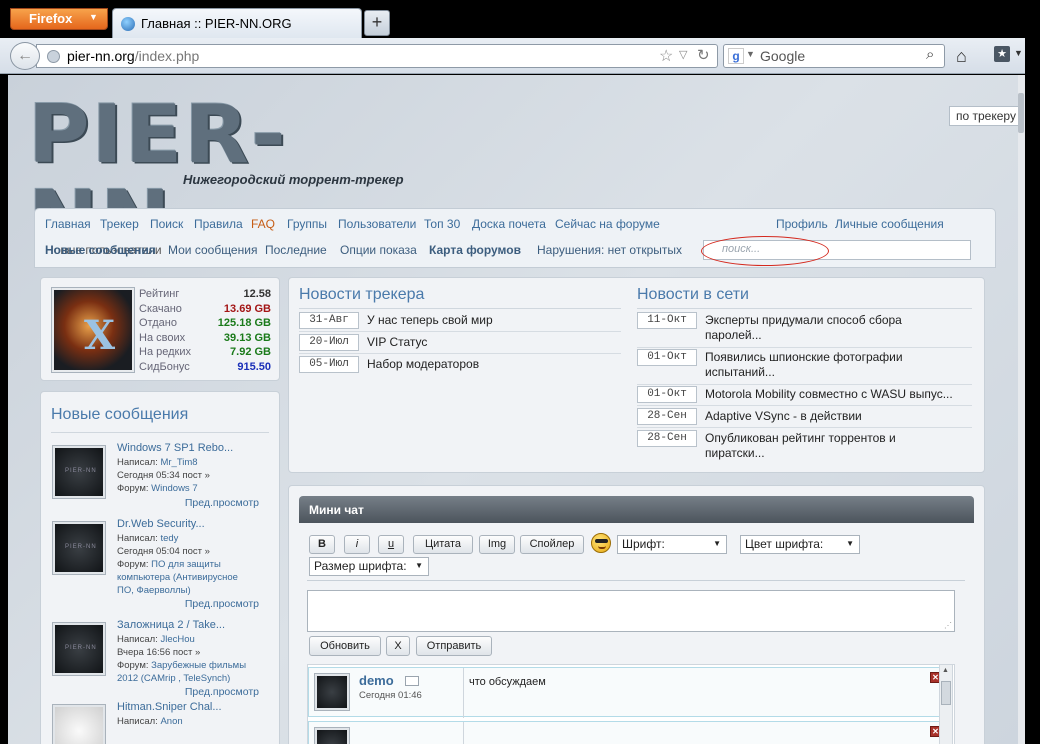 The image size is (1040, 744). What do you see at coordinates (397, 342) in the screenshot?
I see `news-link: VIP Статус` at bounding box center [397, 342].